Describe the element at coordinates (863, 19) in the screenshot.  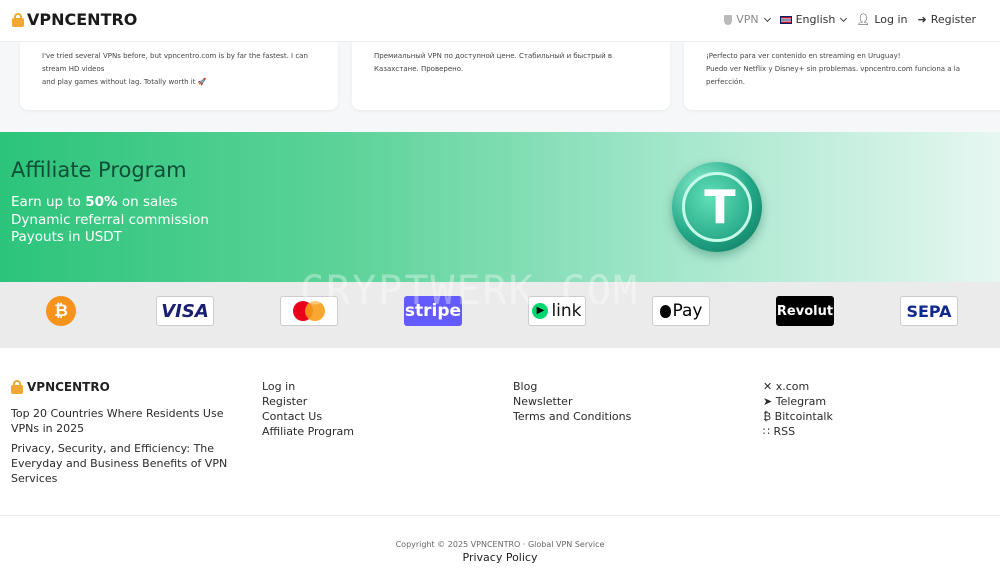
I see `user-icon: 👤︎` at that location.